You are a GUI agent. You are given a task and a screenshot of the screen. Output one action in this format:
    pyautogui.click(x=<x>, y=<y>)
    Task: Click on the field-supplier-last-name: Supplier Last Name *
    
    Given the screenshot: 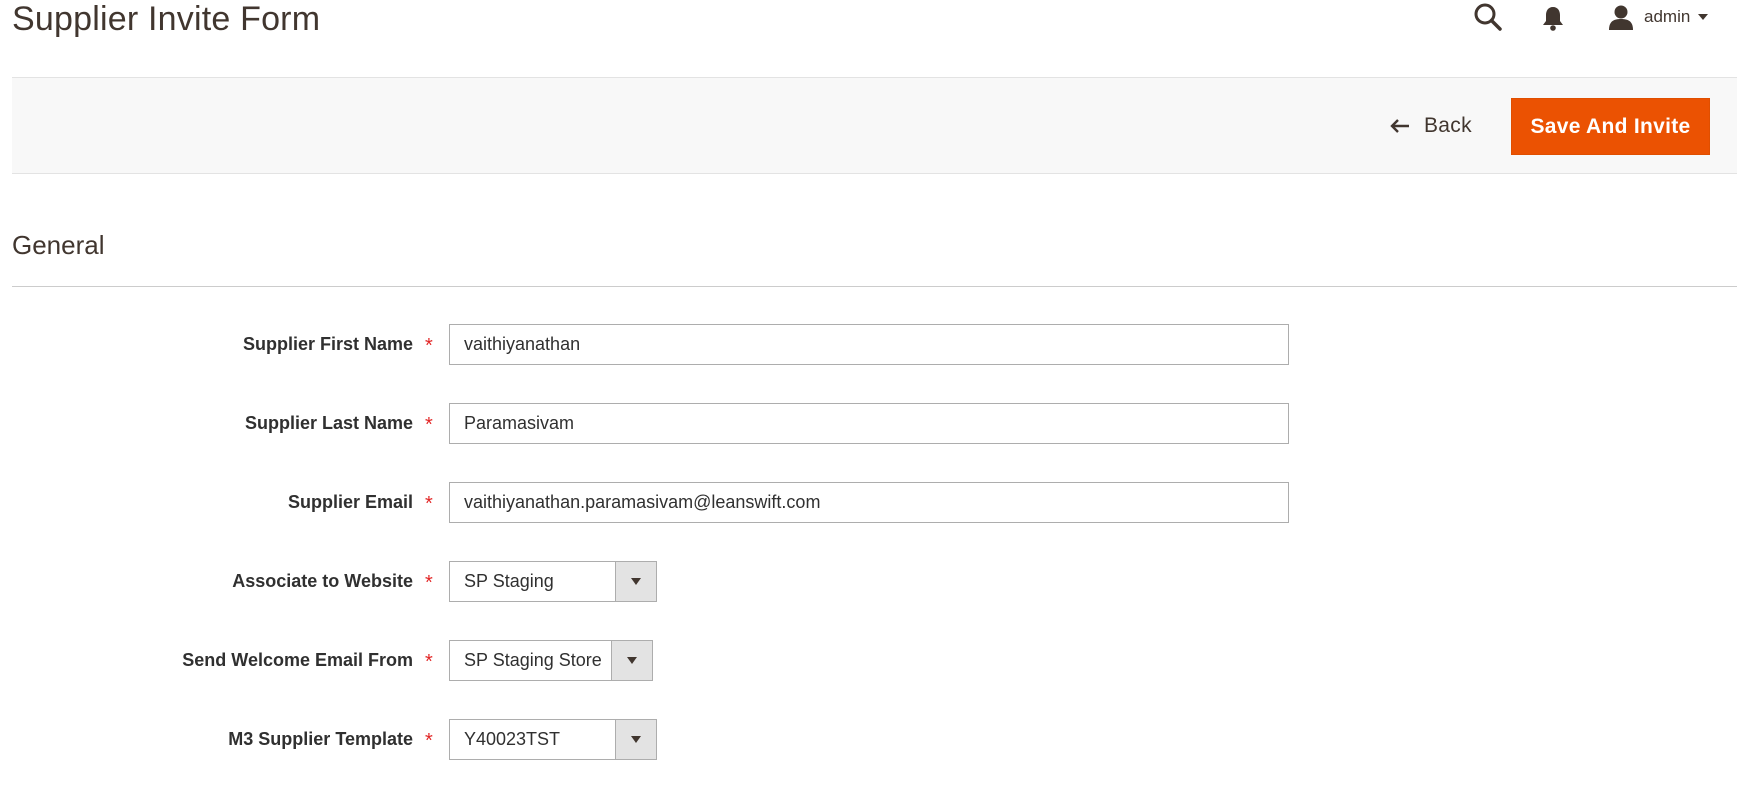 What is the action you would take?
    pyautogui.click(x=868, y=423)
    